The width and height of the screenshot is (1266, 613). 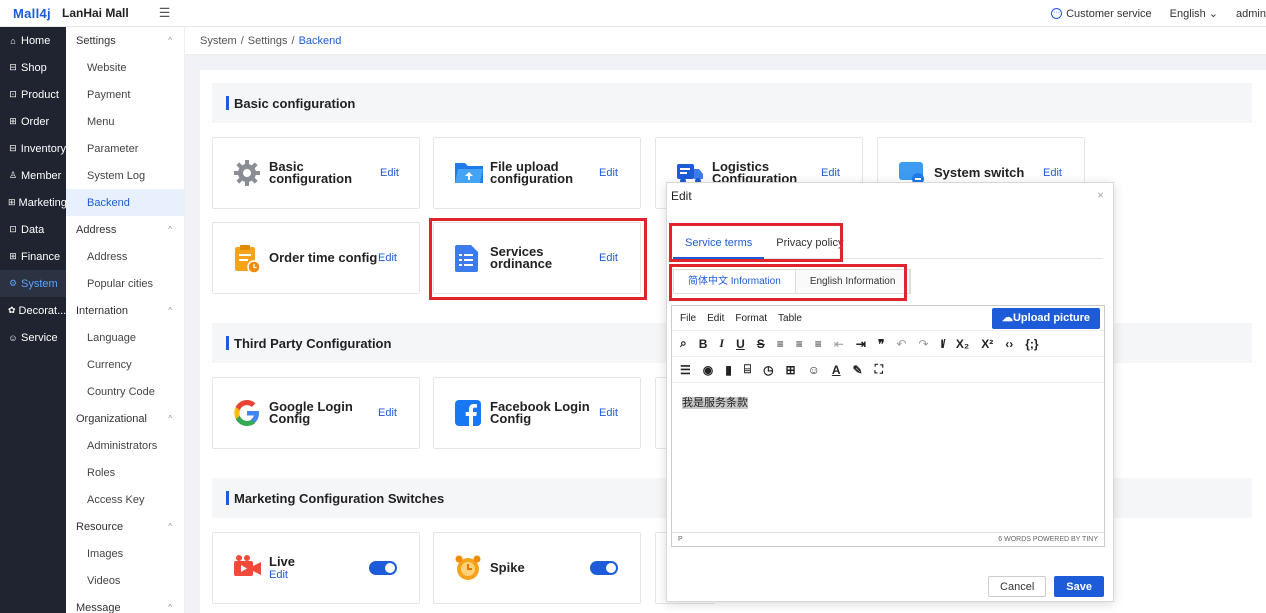 What do you see at coordinates (608, 173) in the screenshot?
I see `edit-file-upload: Edit` at bounding box center [608, 173].